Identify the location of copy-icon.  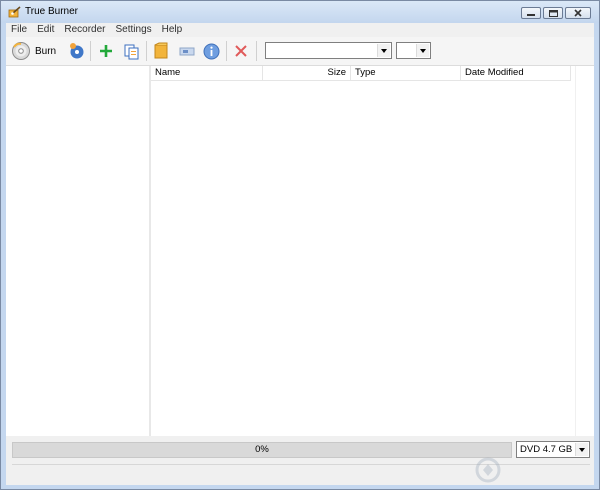
(131, 51).